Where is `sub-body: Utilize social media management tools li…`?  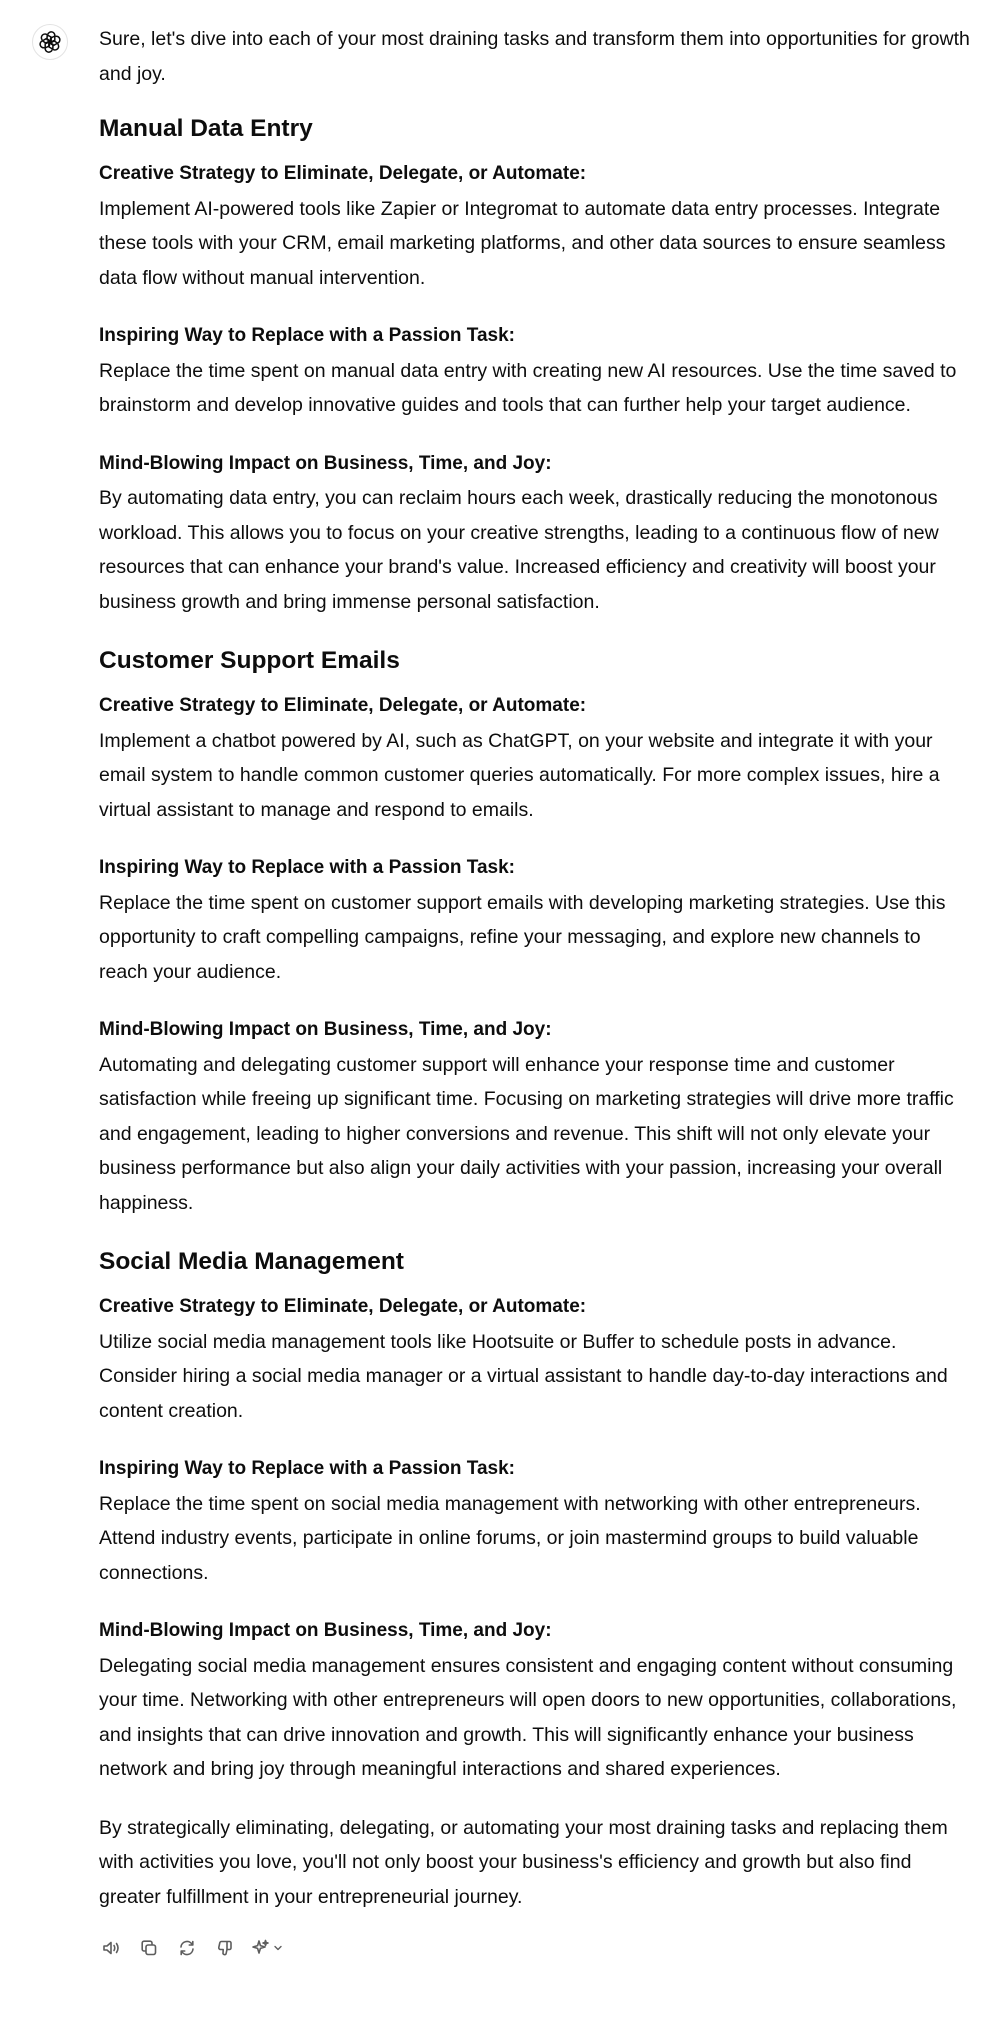
sub-body: Utilize social media management tools li… is located at coordinates (523, 1376).